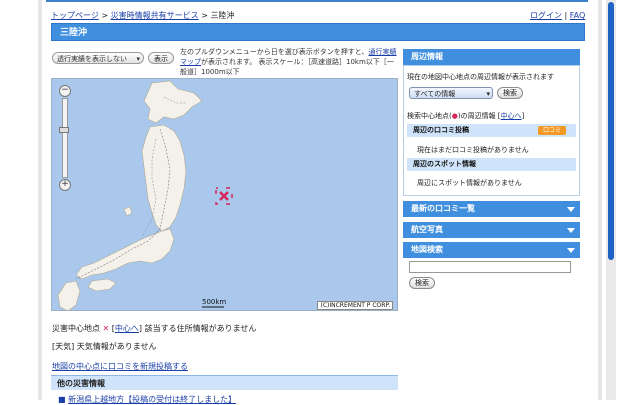  What do you see at coordinates (274, 52) in the screenshot?
I see `help-text-part: 左のプルダウンメニューから日を選び表示ボタンを押すと、` at bounding box center [274, 52].